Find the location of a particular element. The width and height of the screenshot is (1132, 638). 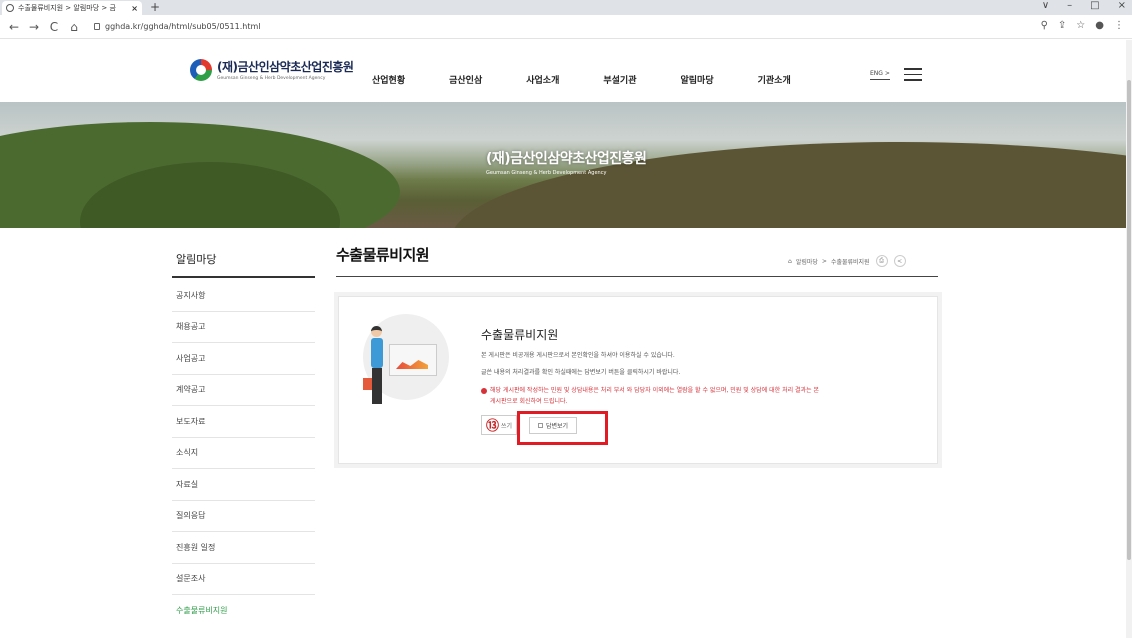

sidebar-item-business-notice: 사업공고 is located at coordinates (243, 359).